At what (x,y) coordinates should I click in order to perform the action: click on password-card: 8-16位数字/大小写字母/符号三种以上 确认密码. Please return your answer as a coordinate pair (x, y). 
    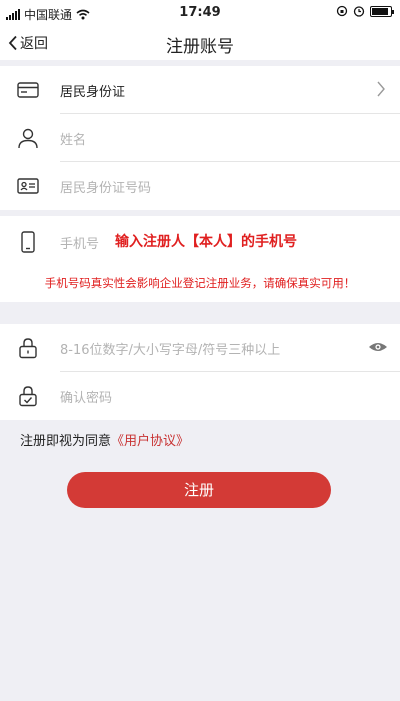
    Looking at the image, I should click on (200, 372).